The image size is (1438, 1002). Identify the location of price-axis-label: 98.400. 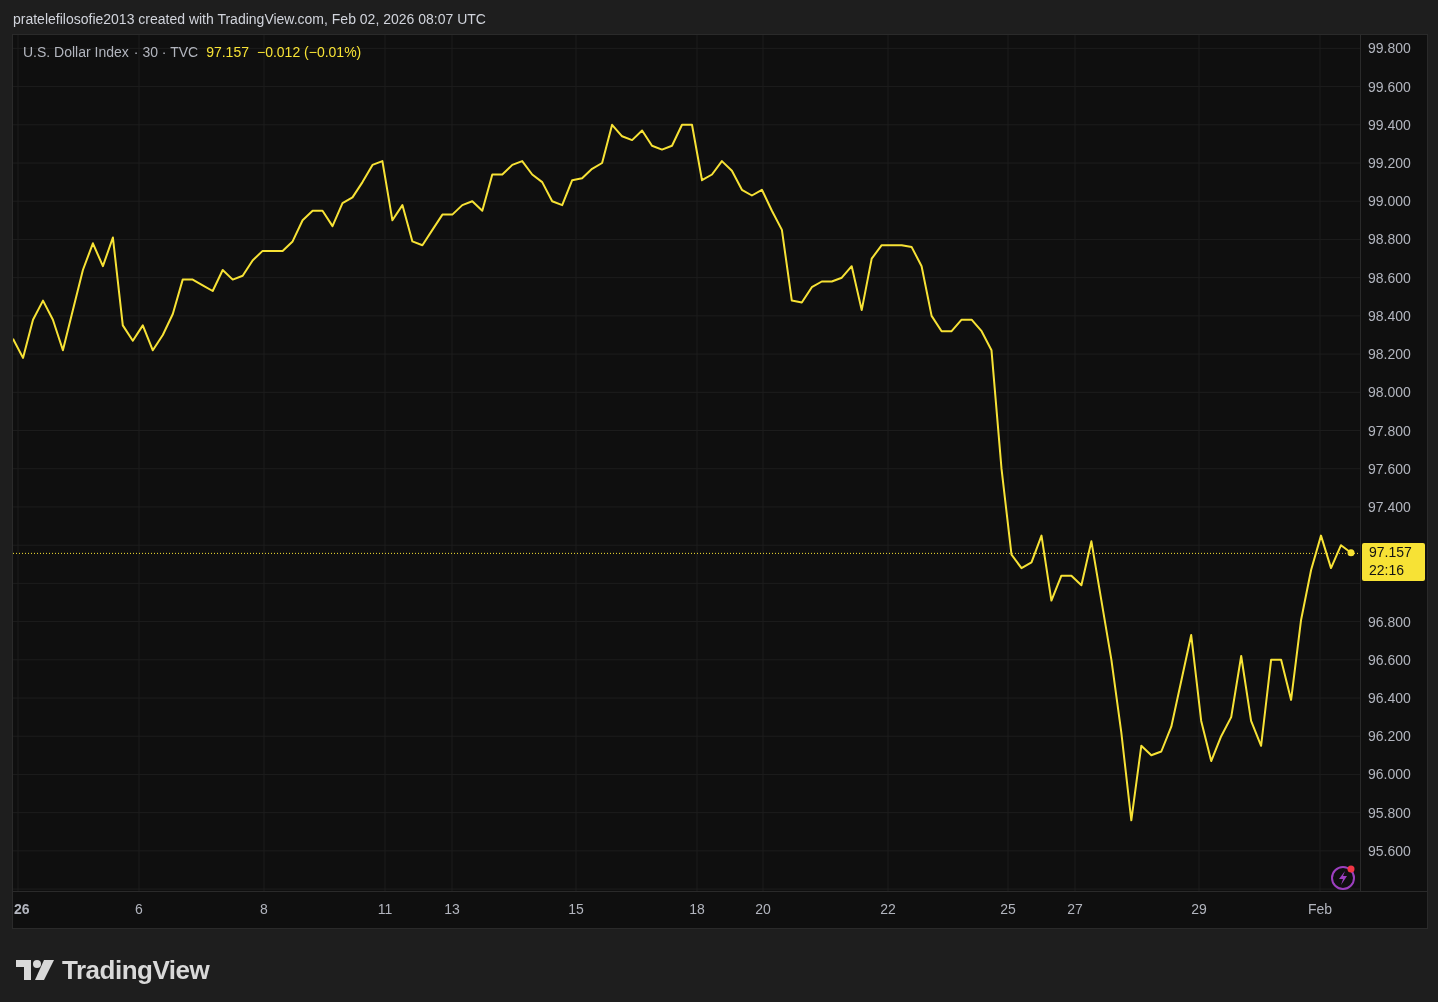
(1389, 315).